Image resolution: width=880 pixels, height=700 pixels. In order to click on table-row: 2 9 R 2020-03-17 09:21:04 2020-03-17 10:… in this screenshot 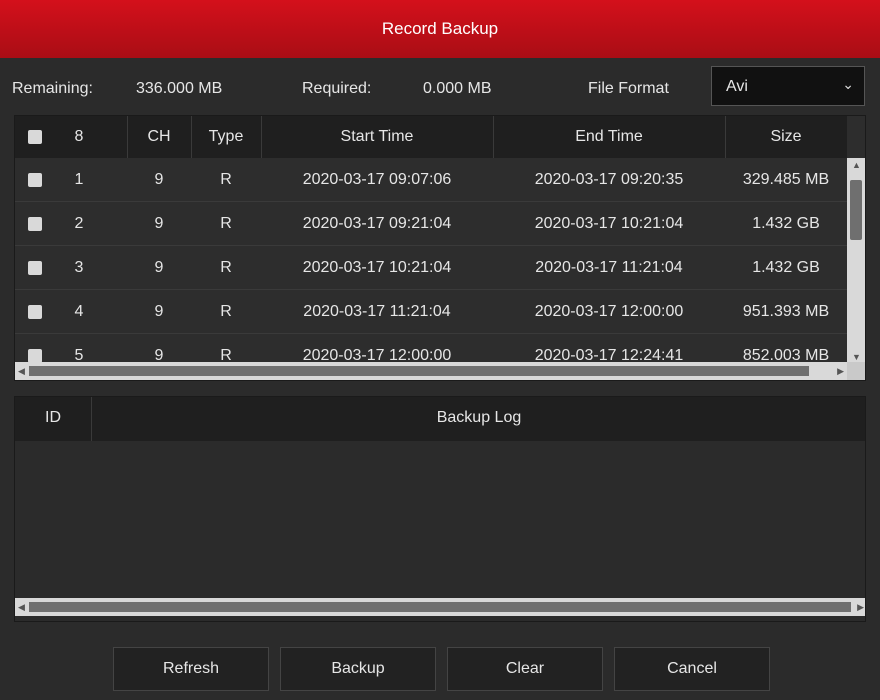, I will do `click(431, 224)`.